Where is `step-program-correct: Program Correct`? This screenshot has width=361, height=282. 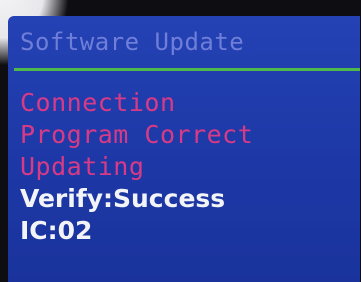
step-program-correct: Program Correct is located at coordinates (137, 134).